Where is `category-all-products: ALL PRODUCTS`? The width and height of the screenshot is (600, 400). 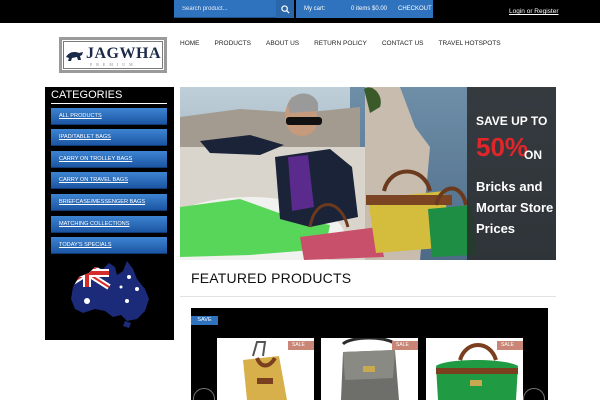
category-all-products: ALL PRODUCTS is located at coordinates (109, 116).